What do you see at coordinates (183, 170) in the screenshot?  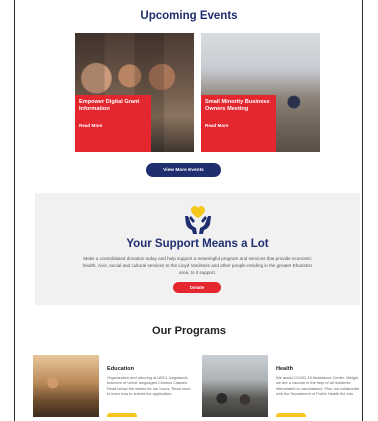 I see `view-more-events-button: View More Events` at bounding box center [183, 170].